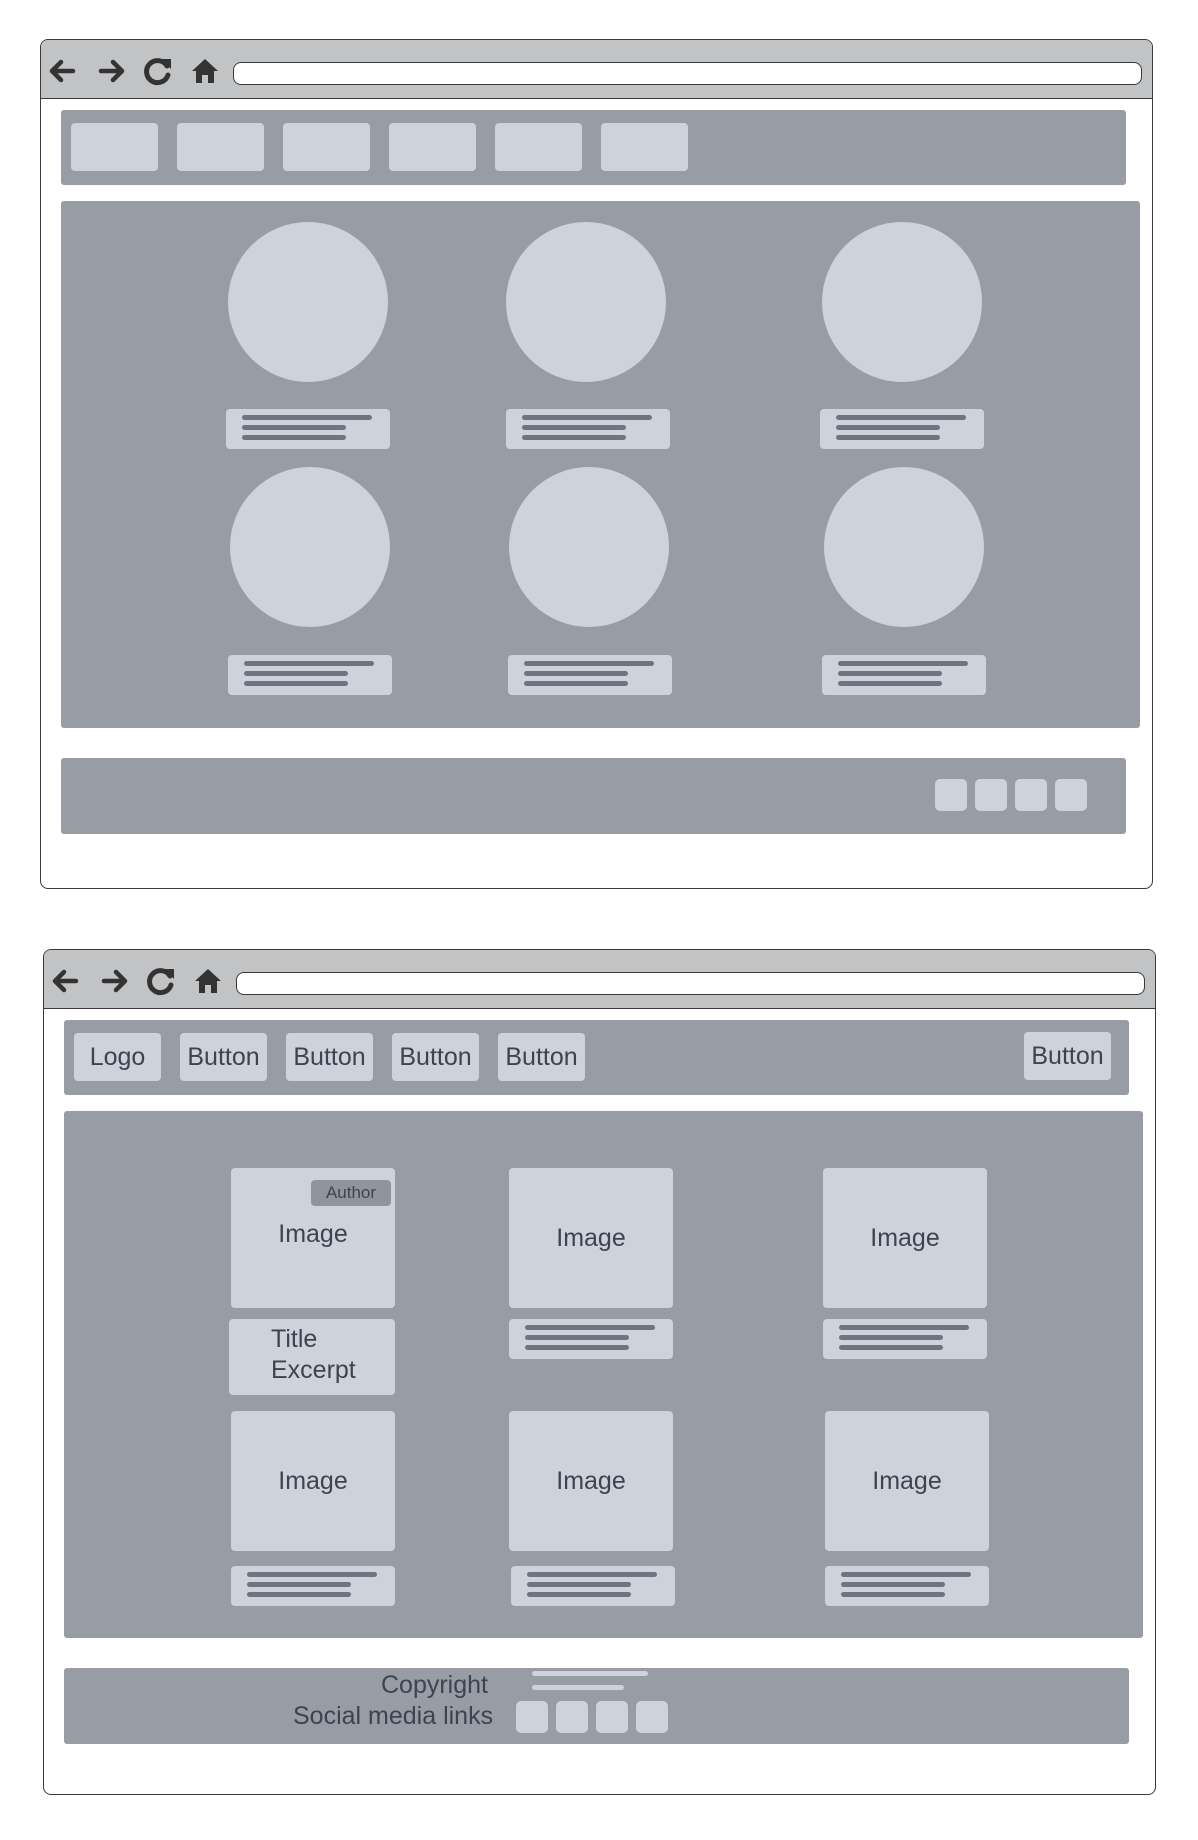  Describe the element at coordinates (596, 1057) in the screenshot. I see `nav-bar: Logo Button Button Button Button Button` at that location.